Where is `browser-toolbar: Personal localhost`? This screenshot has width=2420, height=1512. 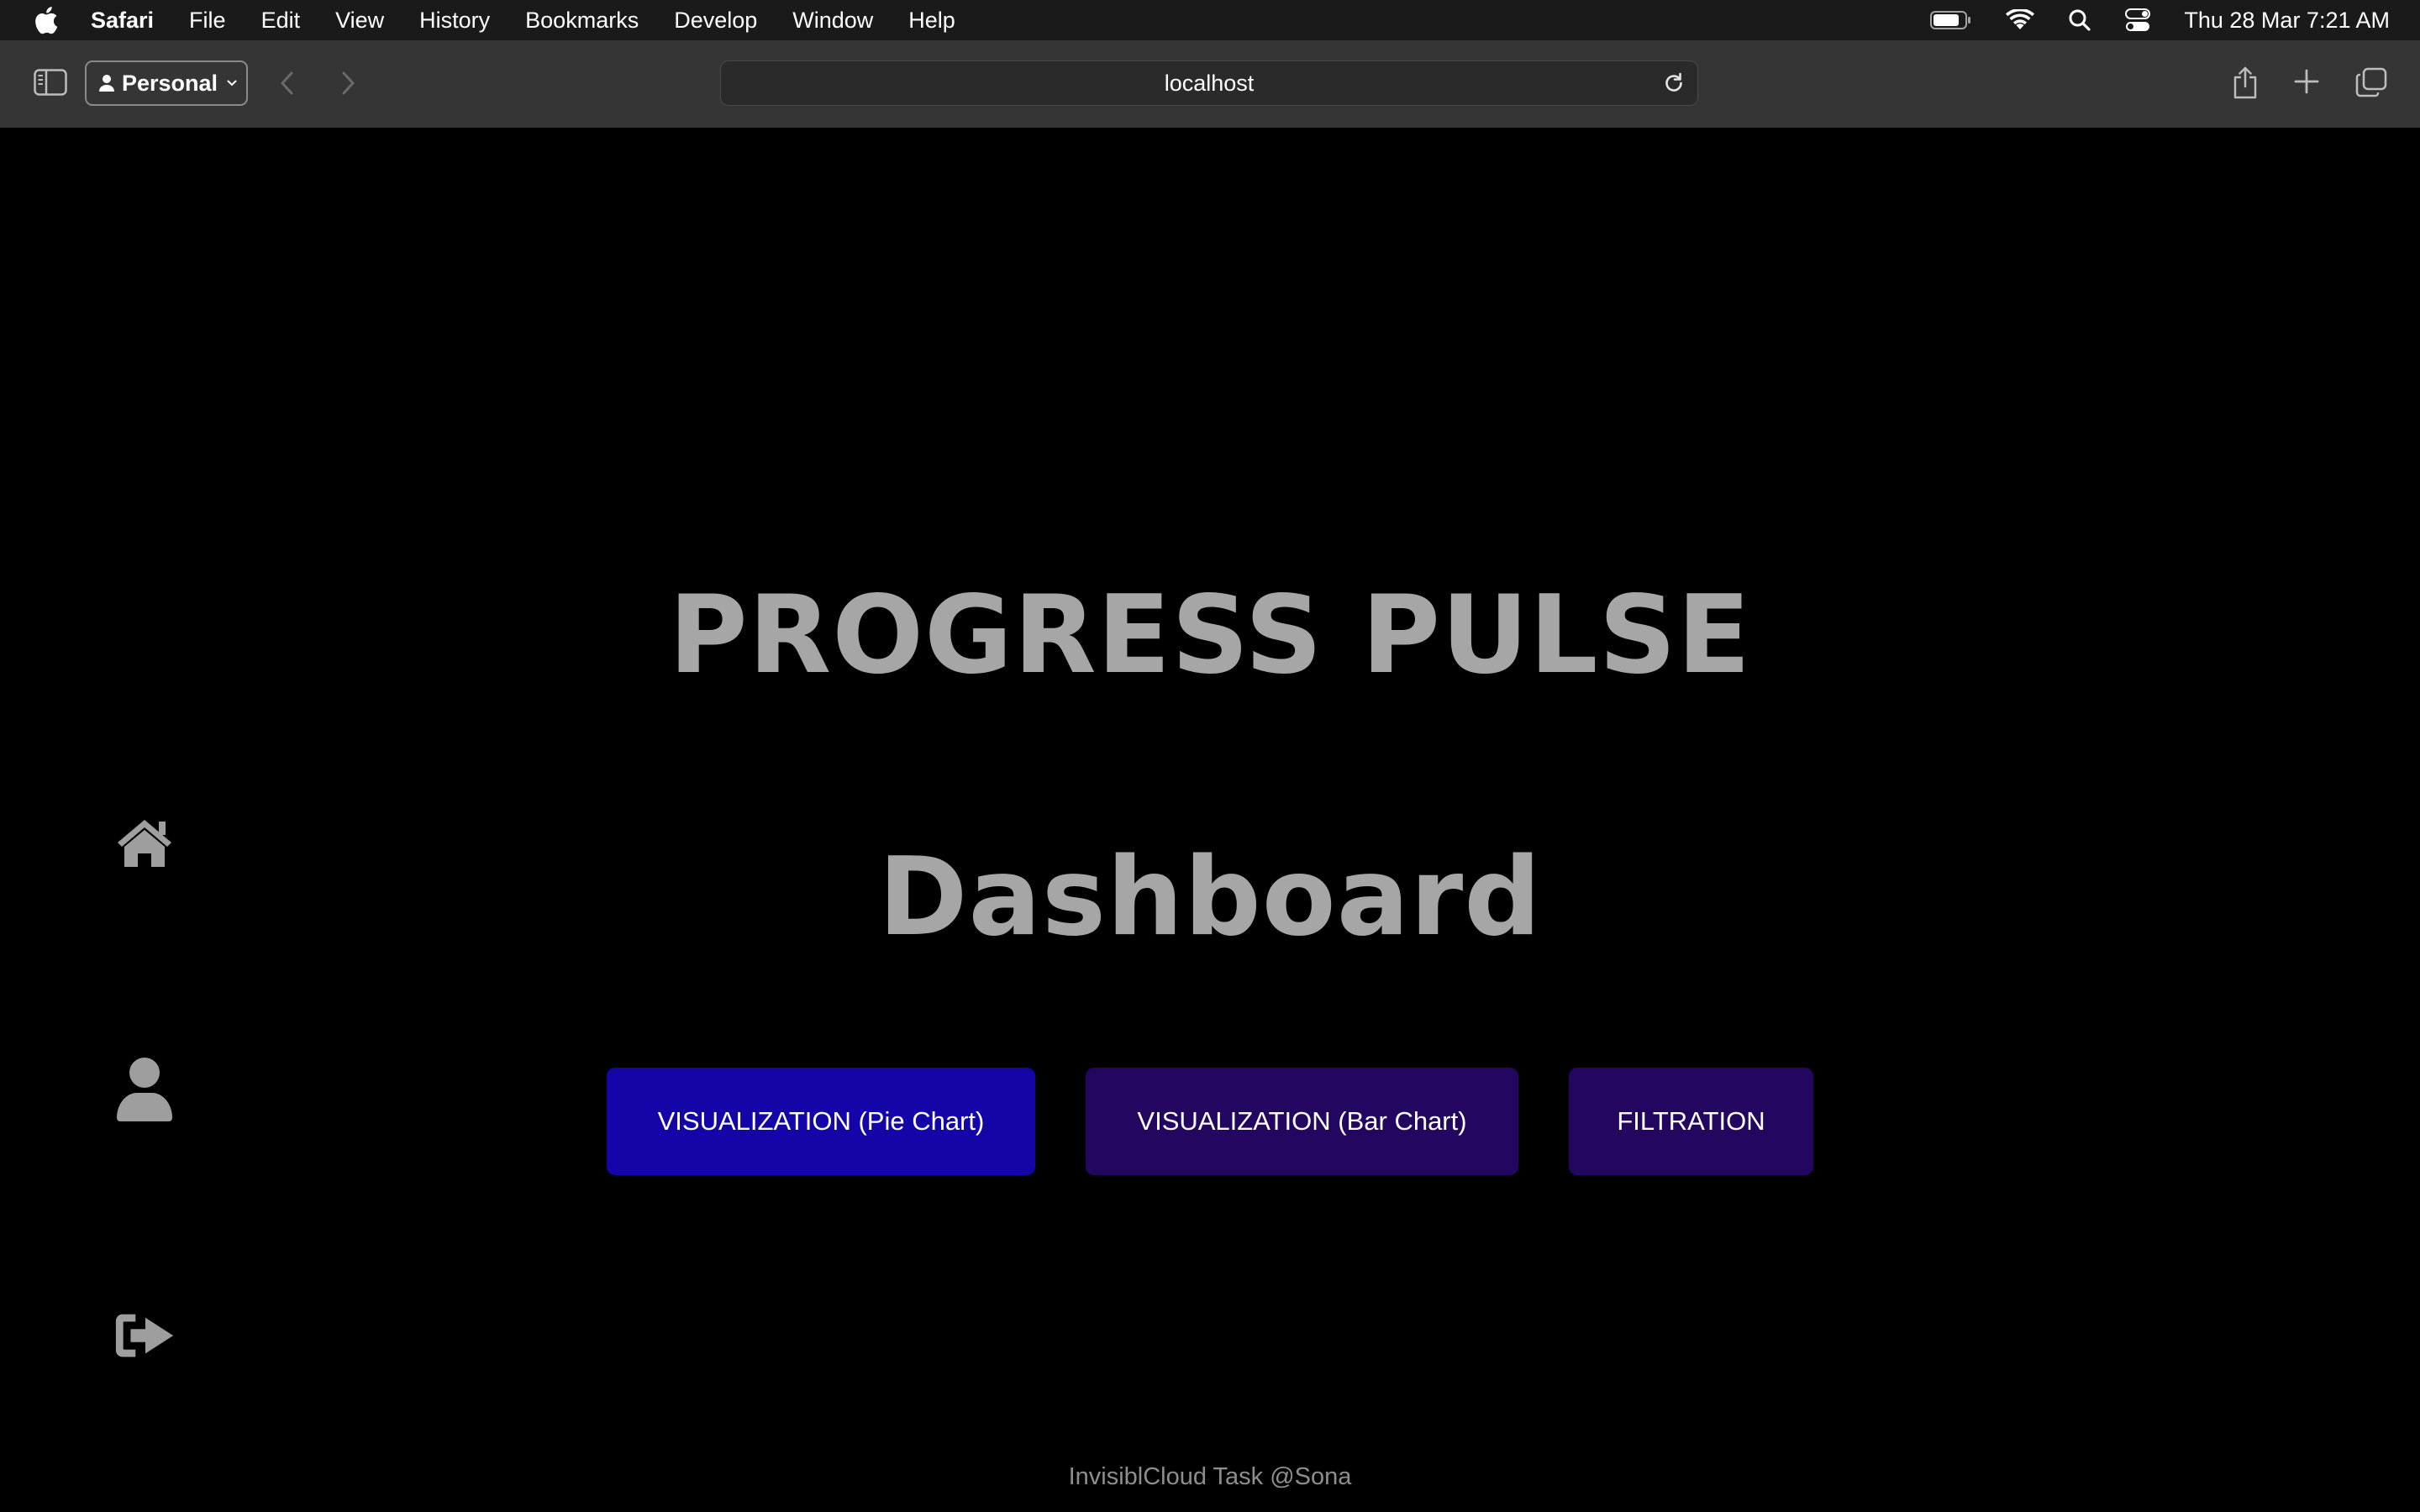
browser-toolbar: Personal localhost is located at coordinates (1210, 84).